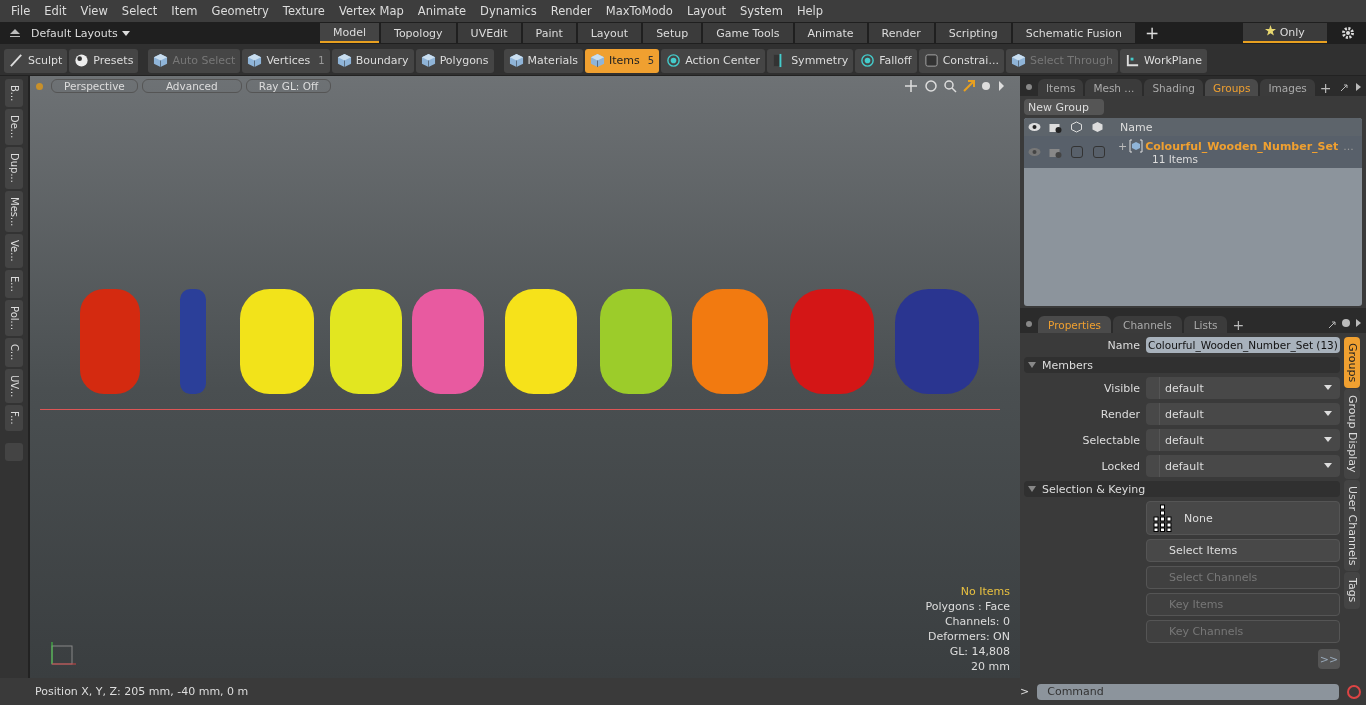 This screenshot has width=1366, height=705. I want to click on panel-tab: Properties, so click(1075, 324).